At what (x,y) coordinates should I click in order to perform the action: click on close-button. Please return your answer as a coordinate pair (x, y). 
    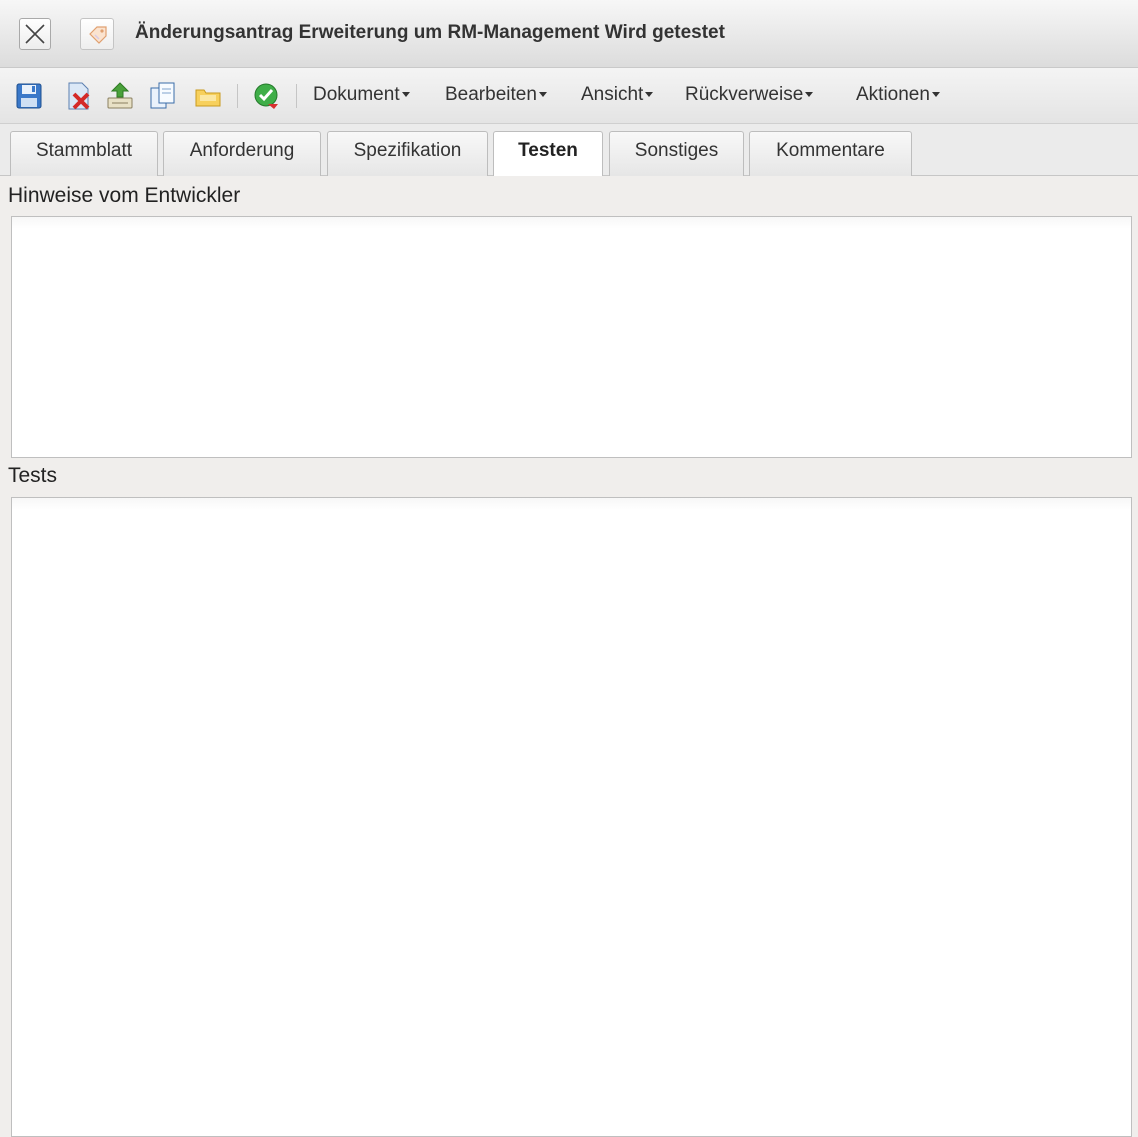
    Looking at the image, I should click on (35, 34).